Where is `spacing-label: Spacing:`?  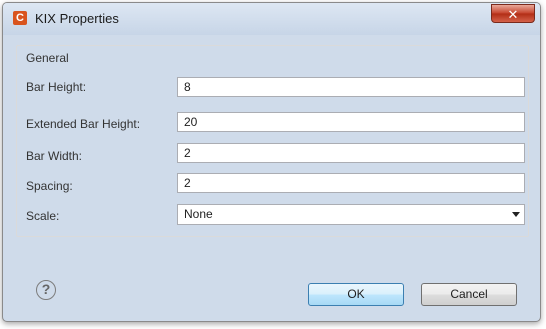
spacing-label: Spacing: is located at coordinates (49, 186).